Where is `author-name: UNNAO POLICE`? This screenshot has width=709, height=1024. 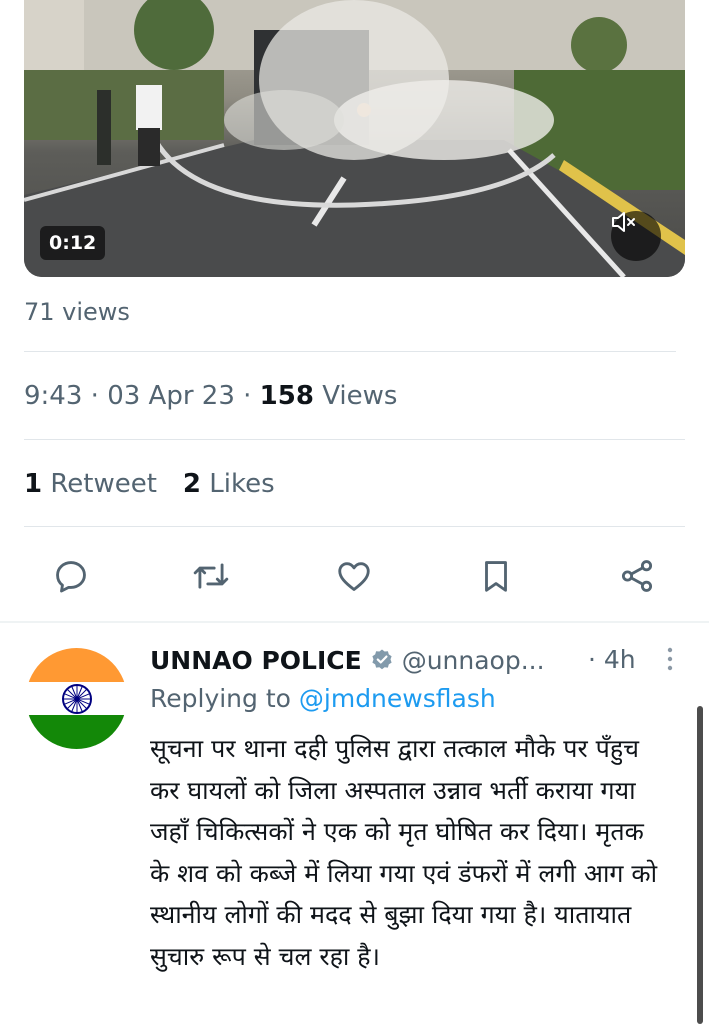
author-name: UNNAO POLICE is located at coordinates (256, 660).